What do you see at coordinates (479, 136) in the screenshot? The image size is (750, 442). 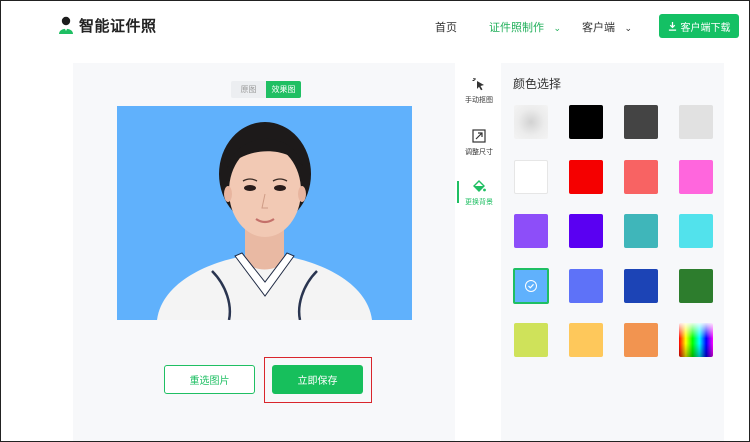 I see `resize-icon` at bounding box center [479, 136].